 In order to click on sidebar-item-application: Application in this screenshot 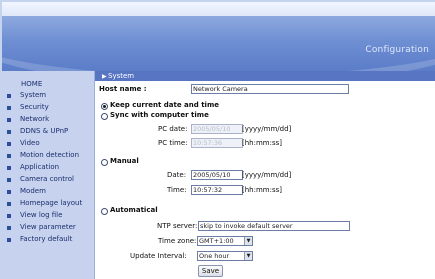, I will do `click(48, 167)`.